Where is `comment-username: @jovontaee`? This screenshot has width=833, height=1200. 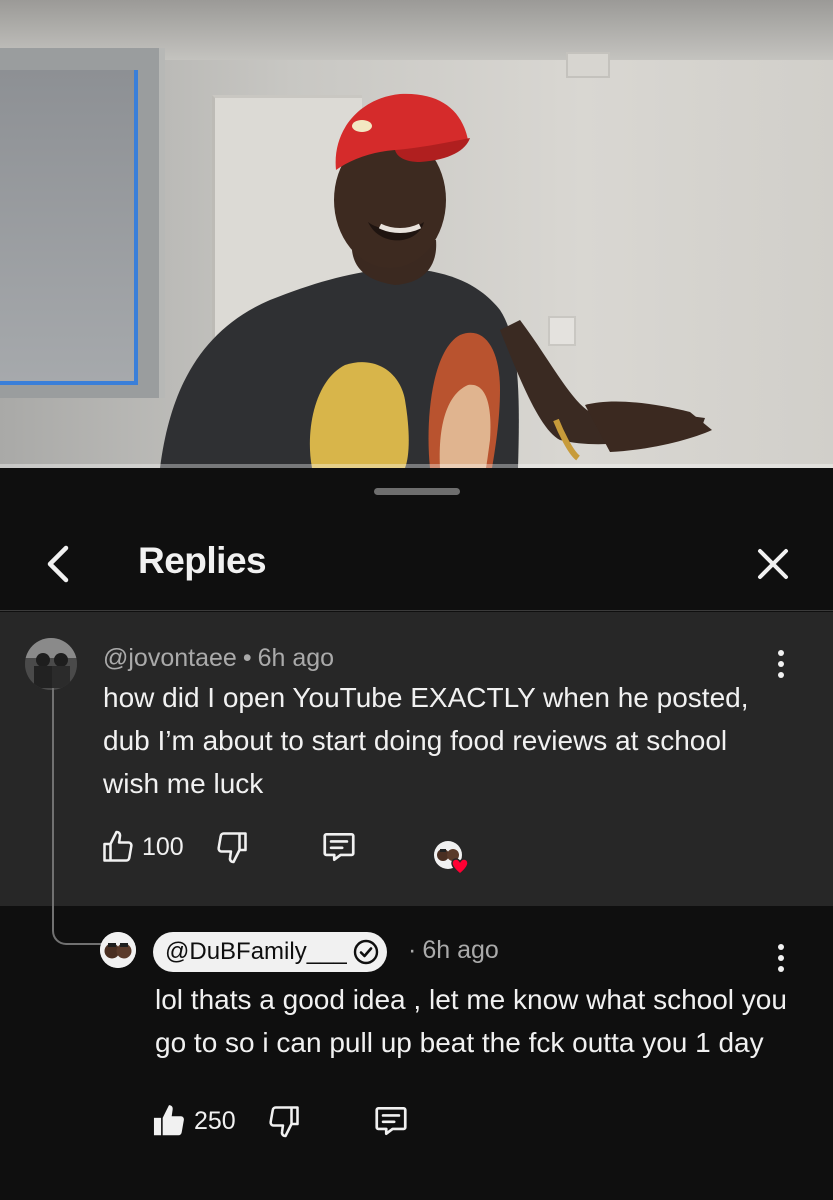
comment-username: @jovontaee is located at coordinates (170, 658).